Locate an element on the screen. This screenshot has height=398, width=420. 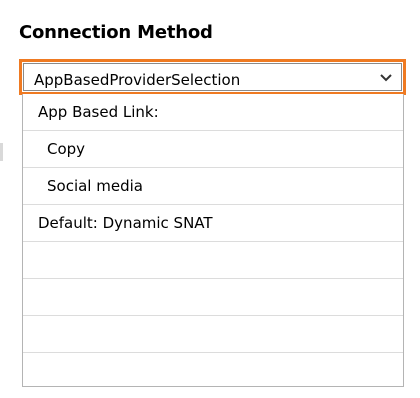
select-value: AppBasedProviderSelection is located at coordinates (137, 80).